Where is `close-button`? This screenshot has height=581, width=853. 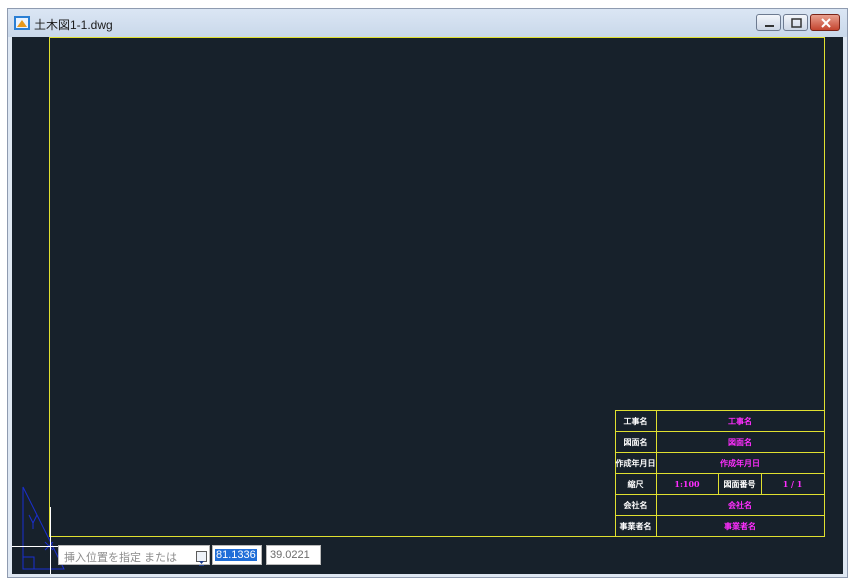 close-button is located at coordinates (825, 22).